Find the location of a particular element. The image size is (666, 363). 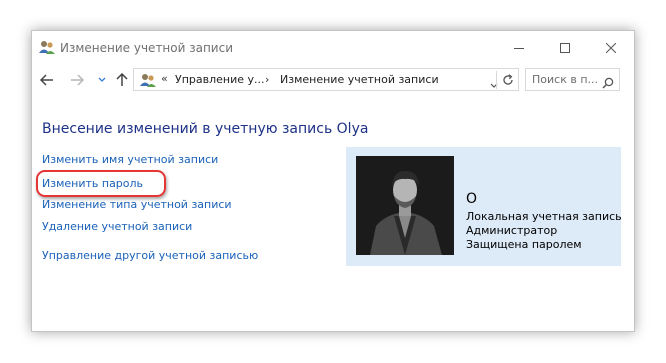

avatar is located at coordinates (405, 205).